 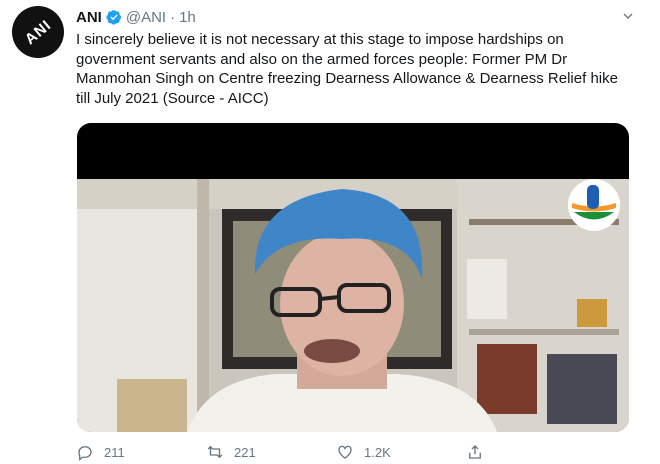 I want to click on display-name: ANI, so click(x=89, y=17).